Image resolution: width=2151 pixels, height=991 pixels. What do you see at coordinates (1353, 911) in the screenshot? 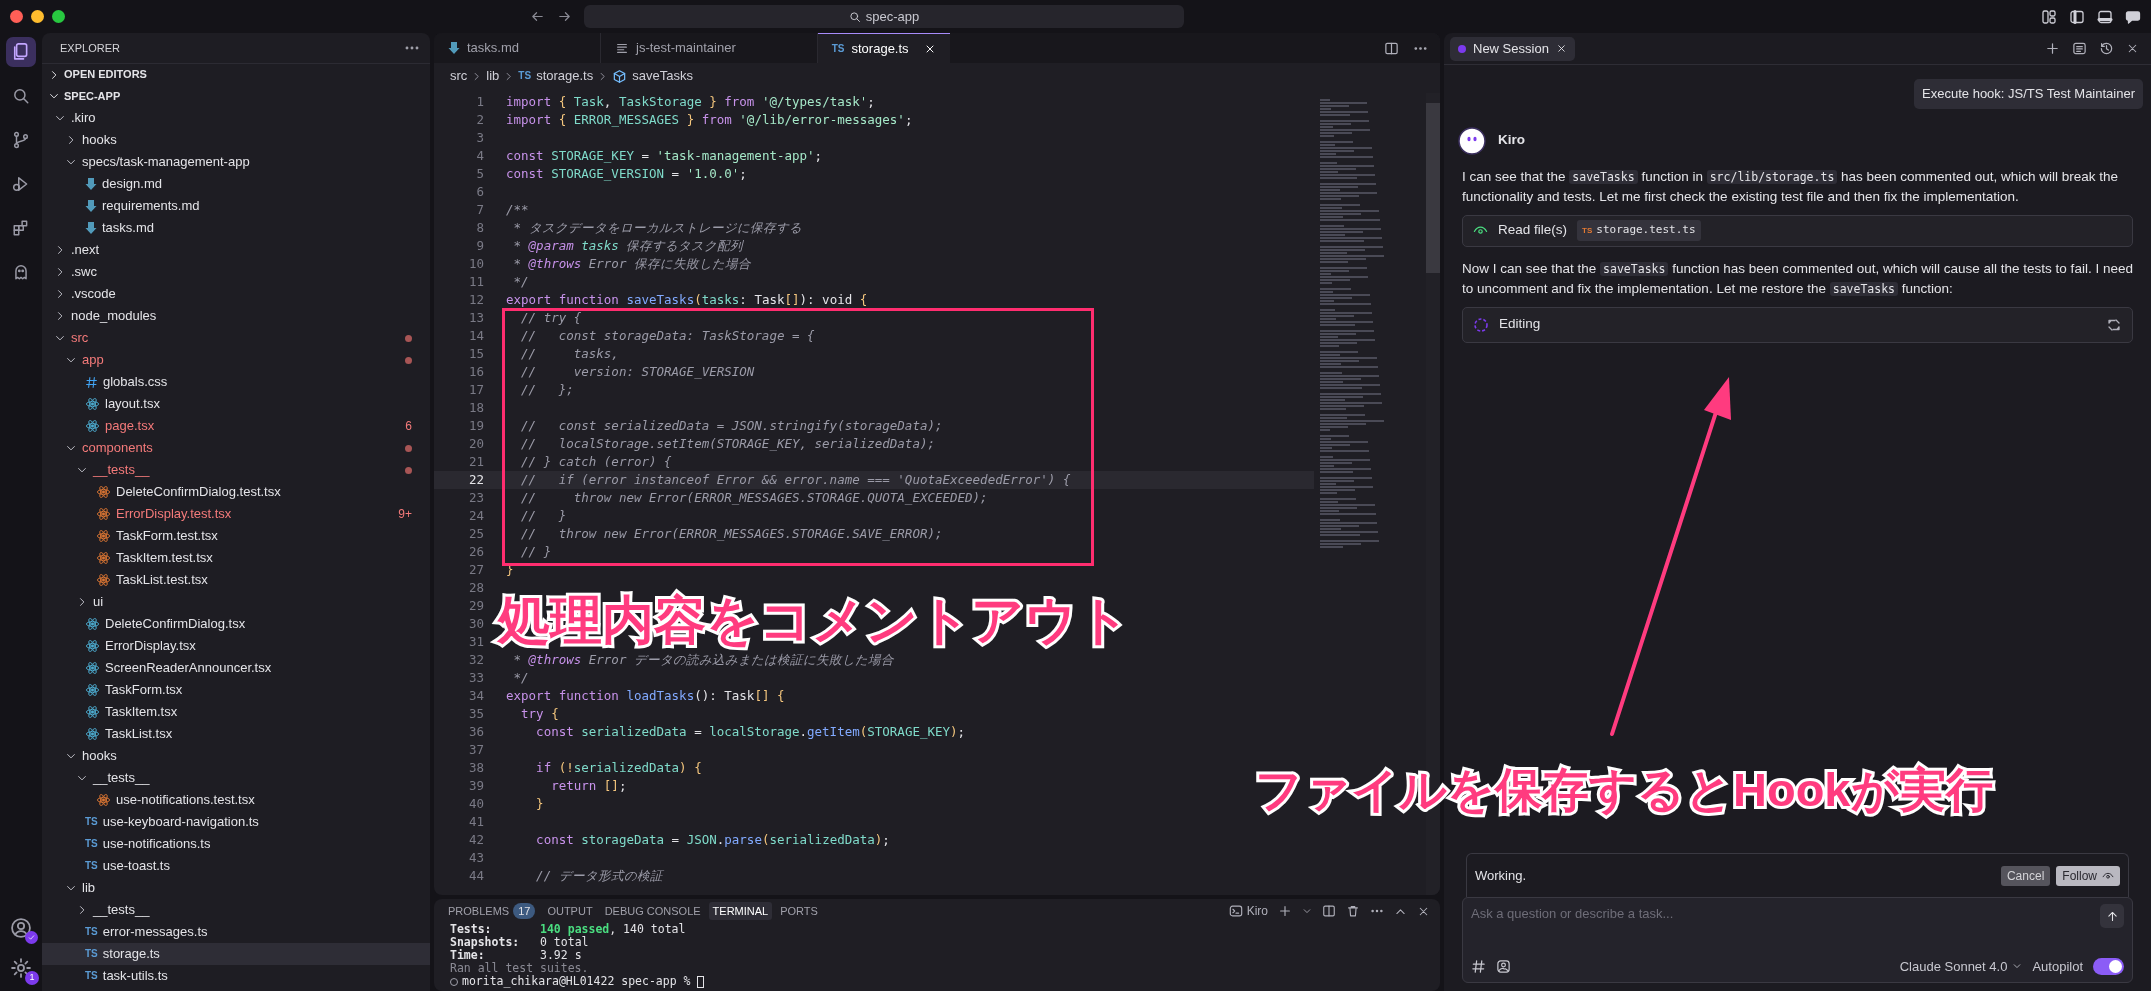
I see `trash-icon` at bounding box center [1353, 911].